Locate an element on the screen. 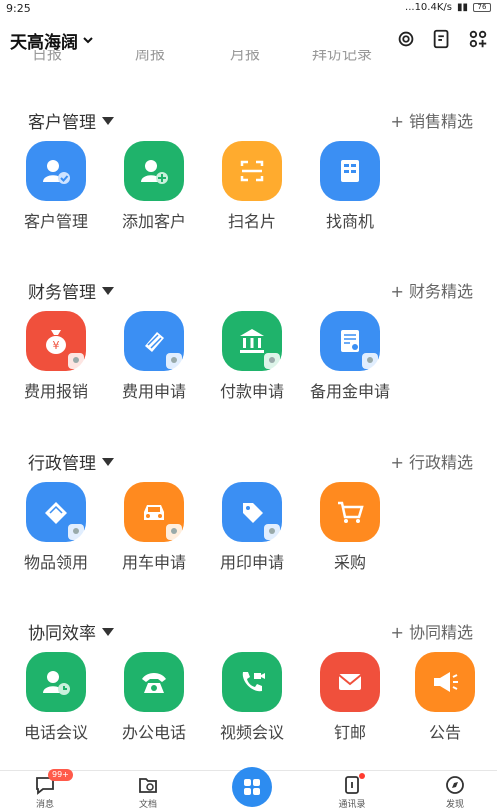 The image size is (497, 811). app-expense-reimburse: ¥ 费用报销 is located at coordinates (56, 356).